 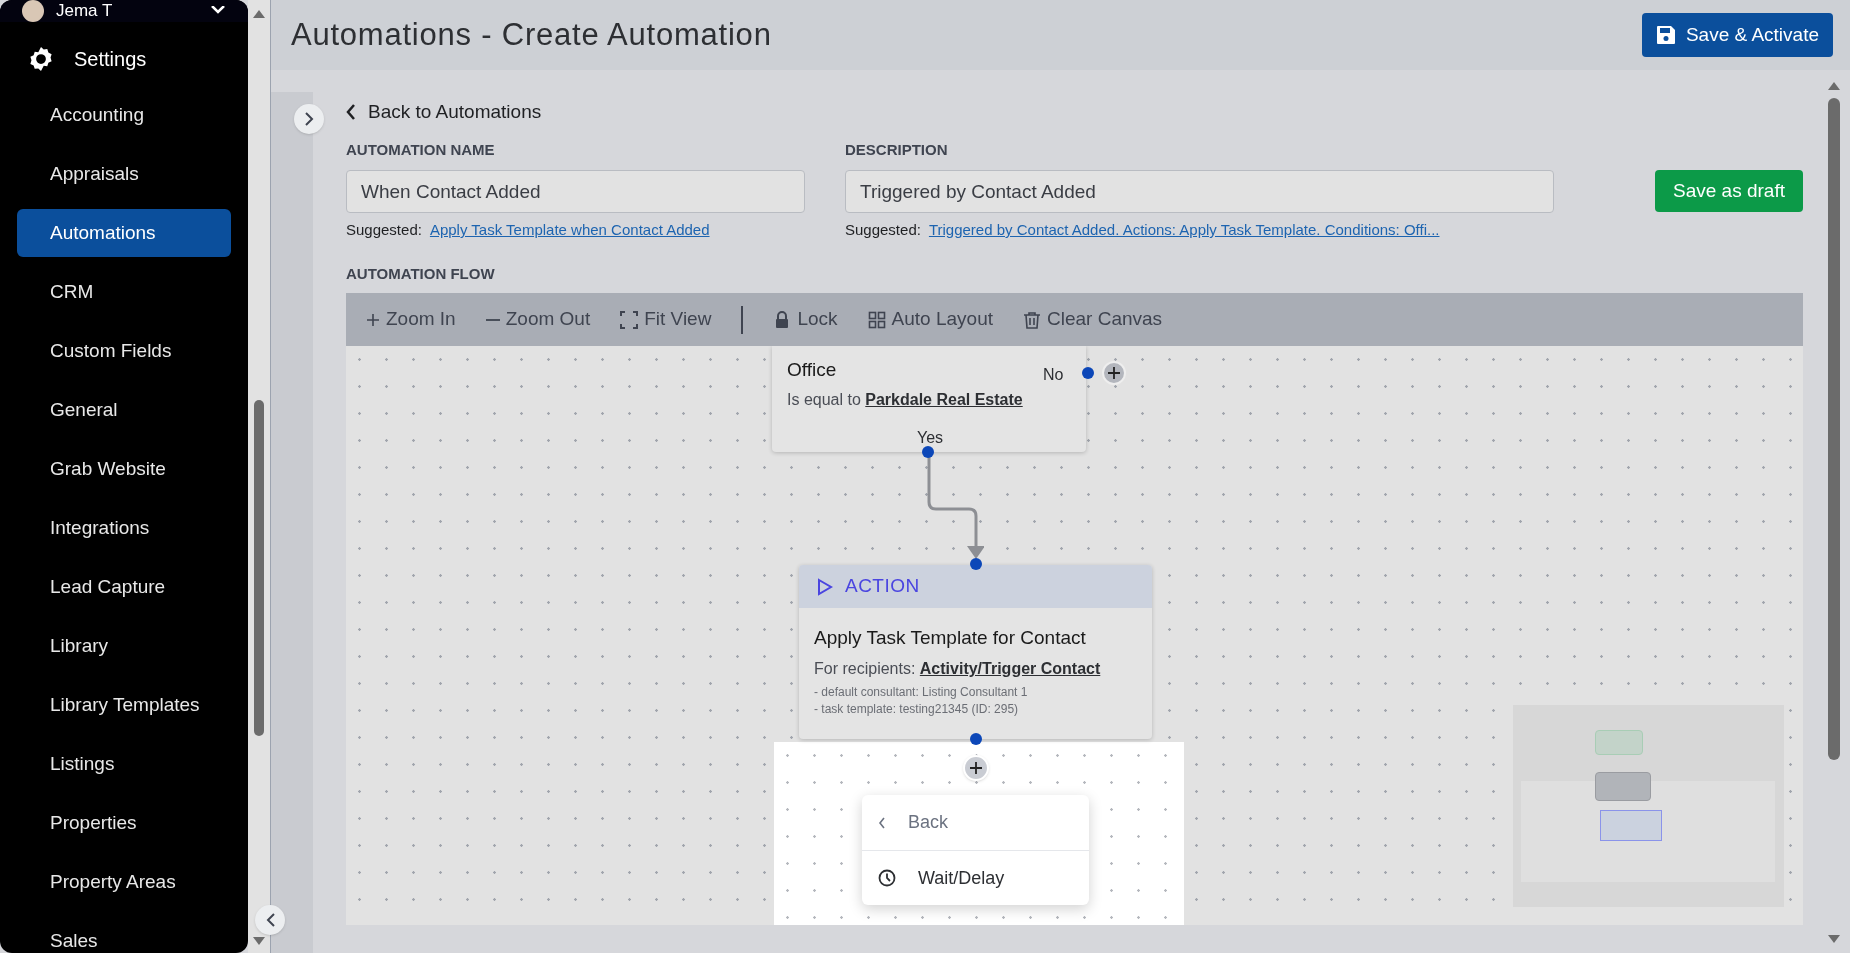 I want to click on field-label: DESCRIPTION, so click(x=897, y=150).